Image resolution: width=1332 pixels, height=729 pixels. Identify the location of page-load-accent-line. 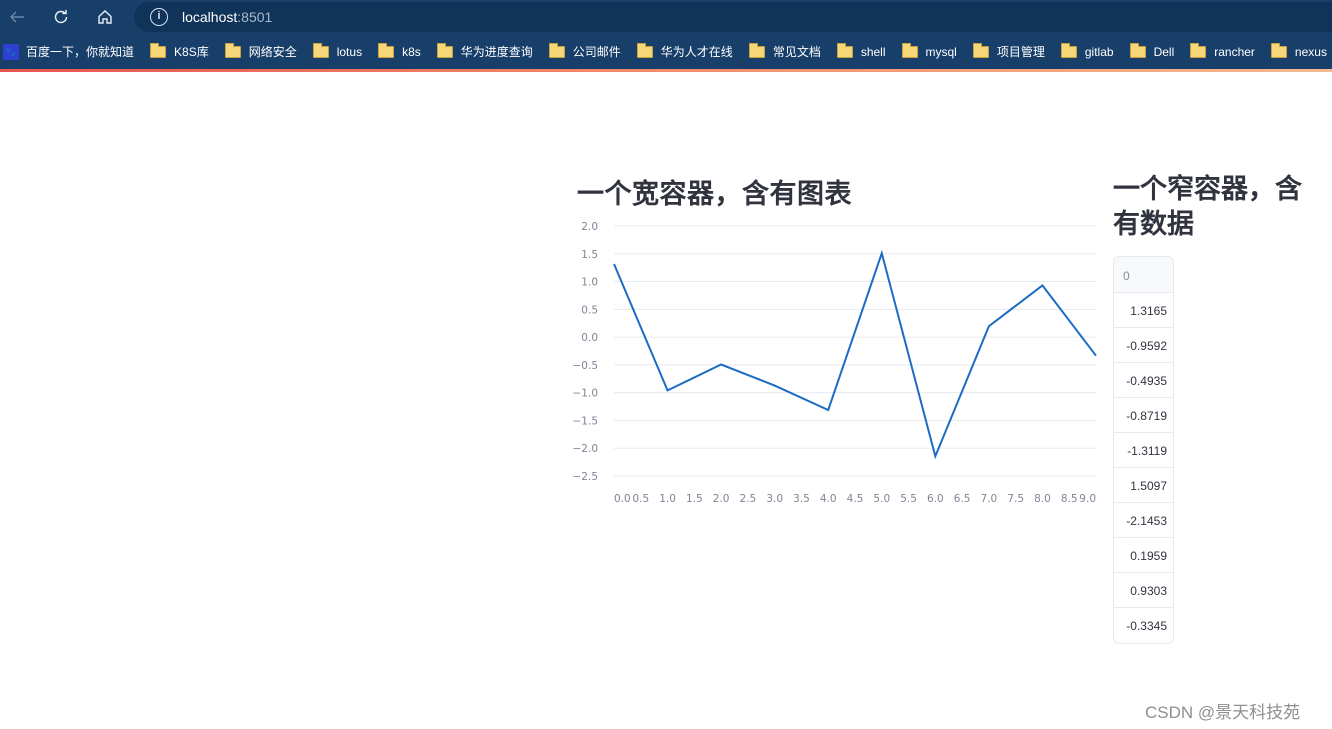
(666, 70).